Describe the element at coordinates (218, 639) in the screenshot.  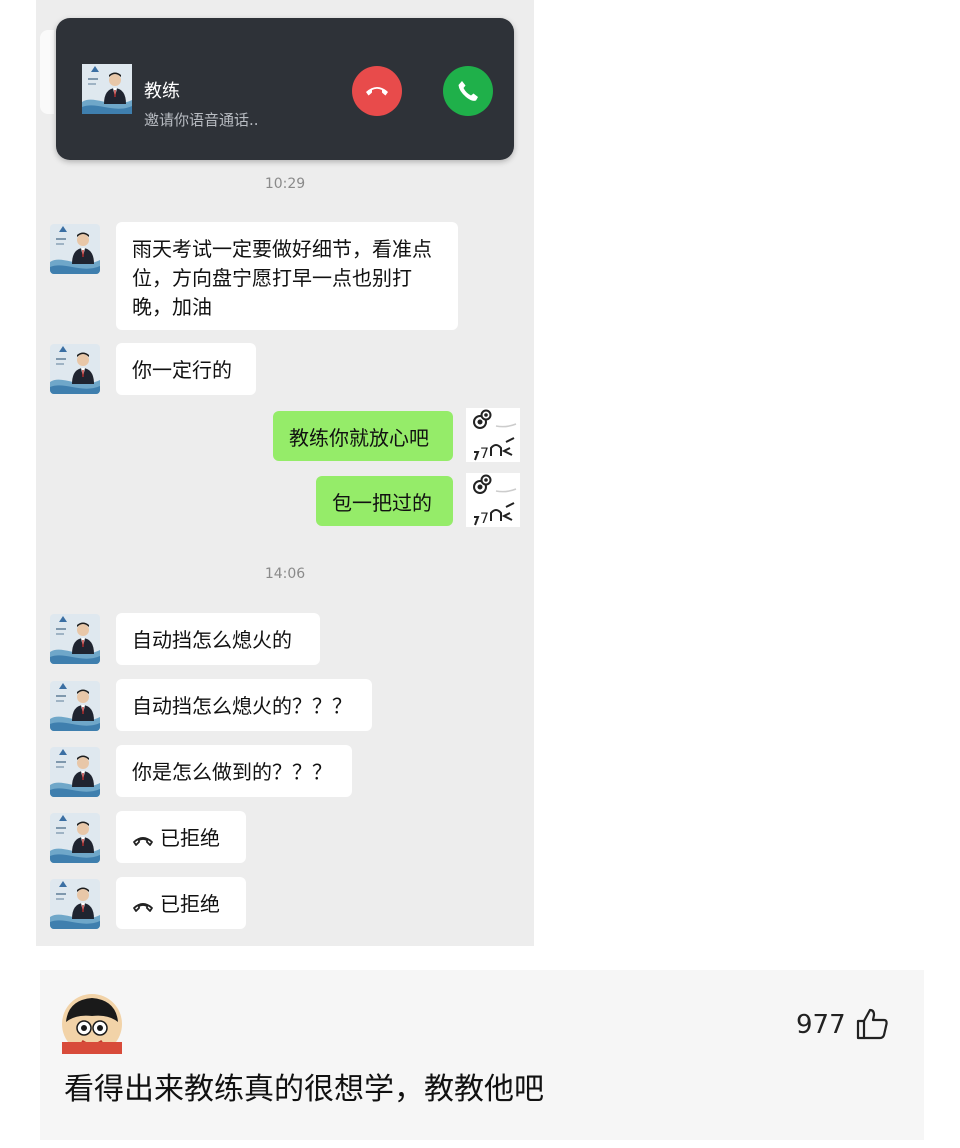
I see `message-bubble: 自动挡怎么熄火的` at that location.